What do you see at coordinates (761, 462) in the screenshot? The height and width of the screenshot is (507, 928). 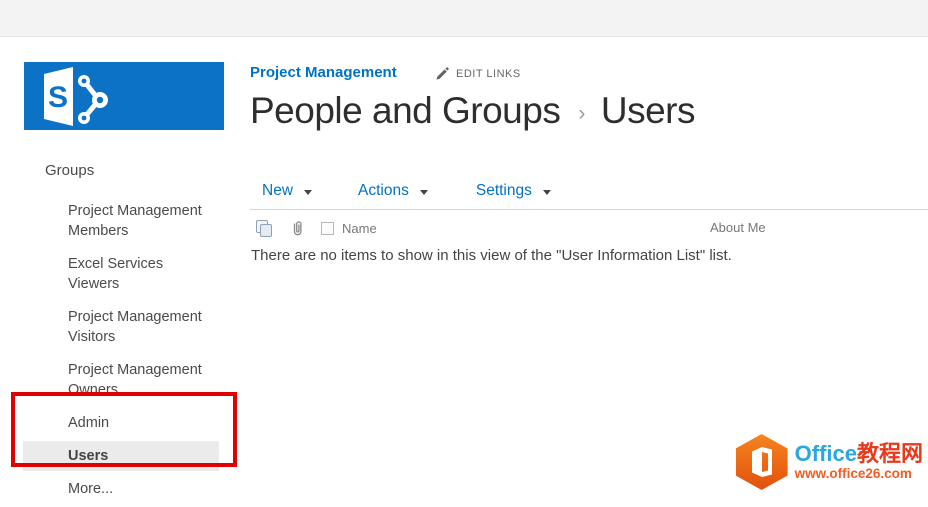 I see `office-hexagon-icon` at bounding box center [761, 462].